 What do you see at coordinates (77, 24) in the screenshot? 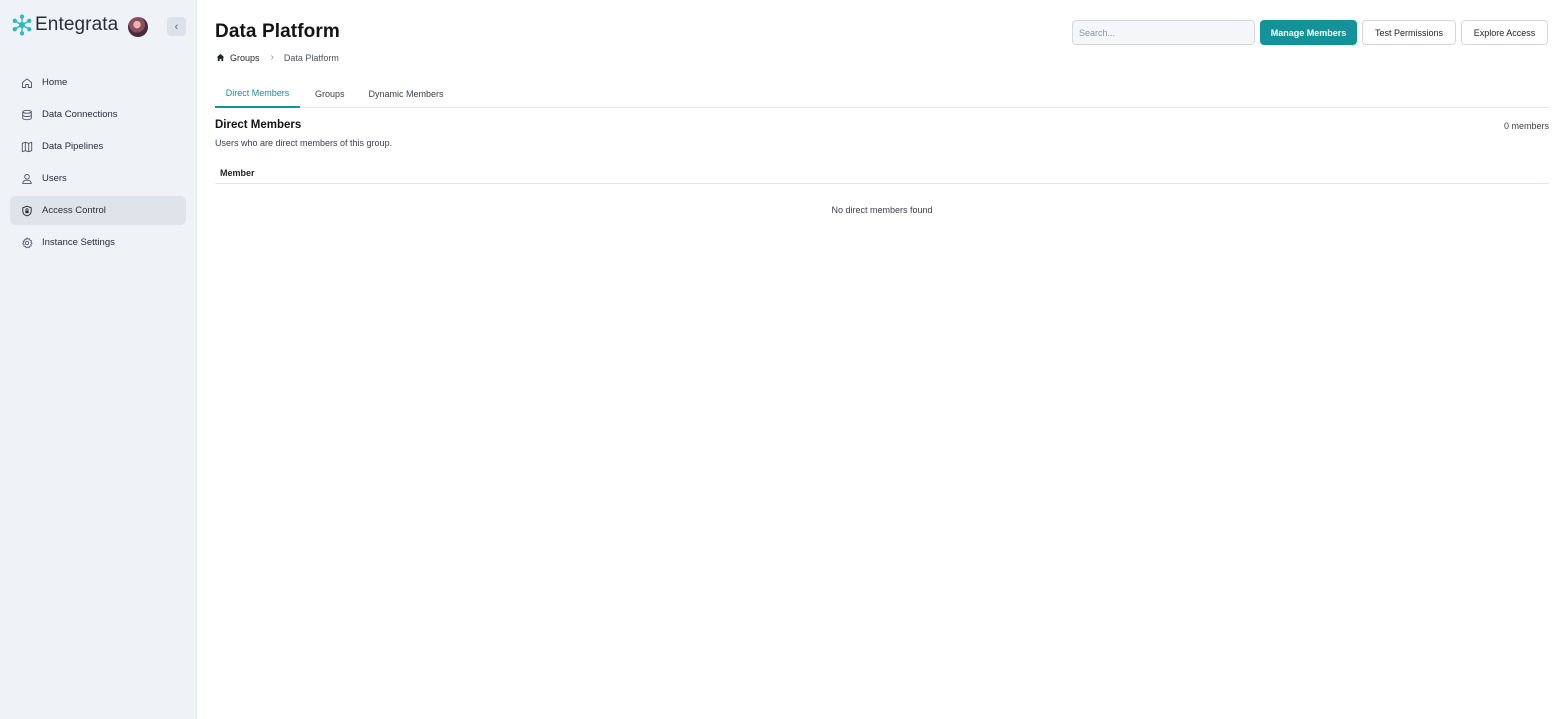
I see `brand-name: Entegrata` at bounding box center [77, 24].